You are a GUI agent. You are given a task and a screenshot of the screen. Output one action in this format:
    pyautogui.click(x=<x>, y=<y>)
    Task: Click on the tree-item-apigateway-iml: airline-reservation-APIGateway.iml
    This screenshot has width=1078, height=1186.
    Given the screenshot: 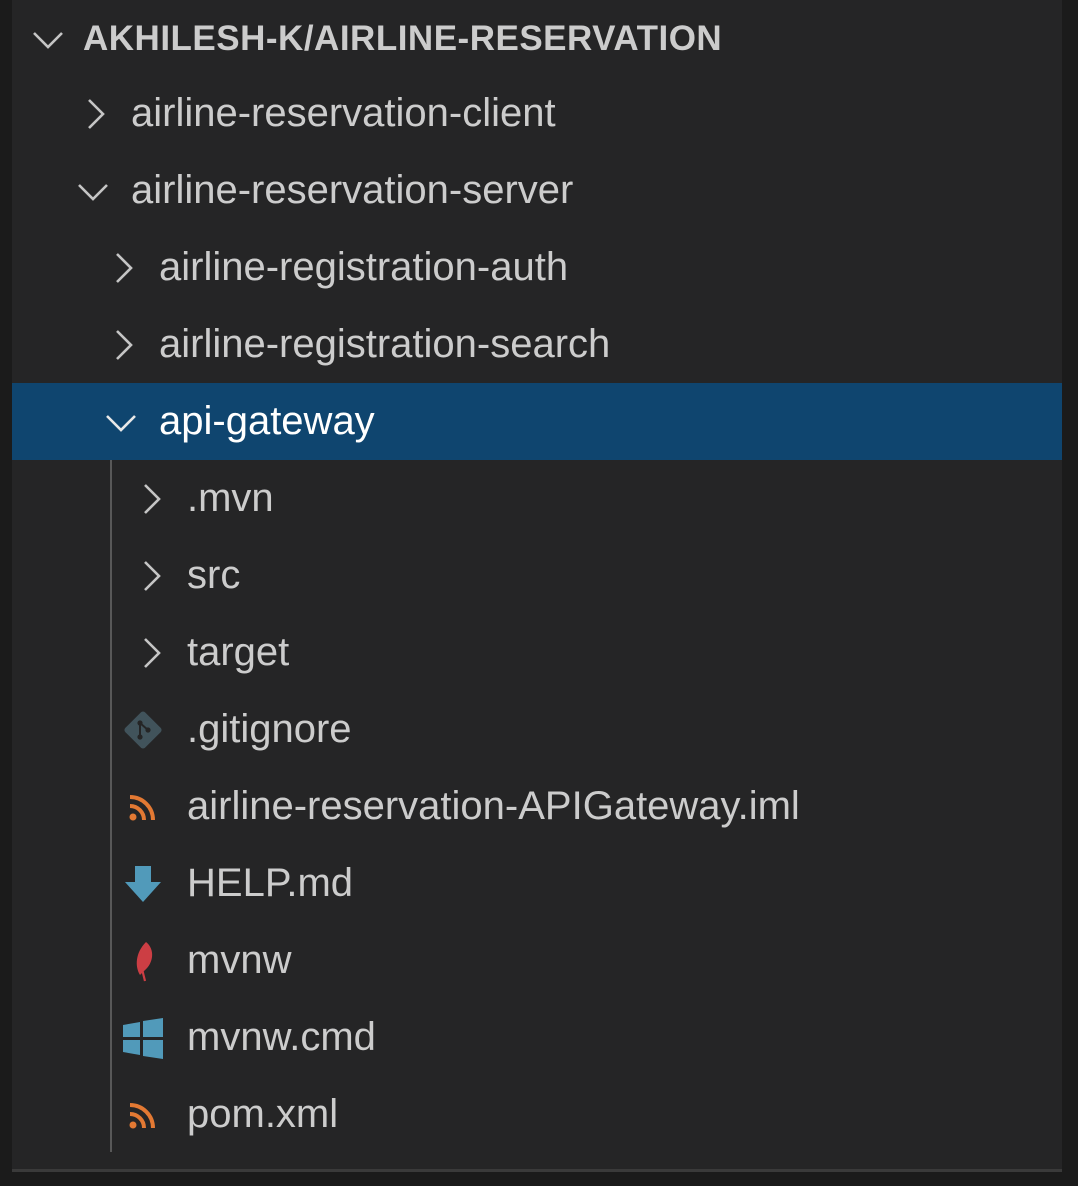 What is the action you would take?
    pyautogui.click(x=537, y=806)
    